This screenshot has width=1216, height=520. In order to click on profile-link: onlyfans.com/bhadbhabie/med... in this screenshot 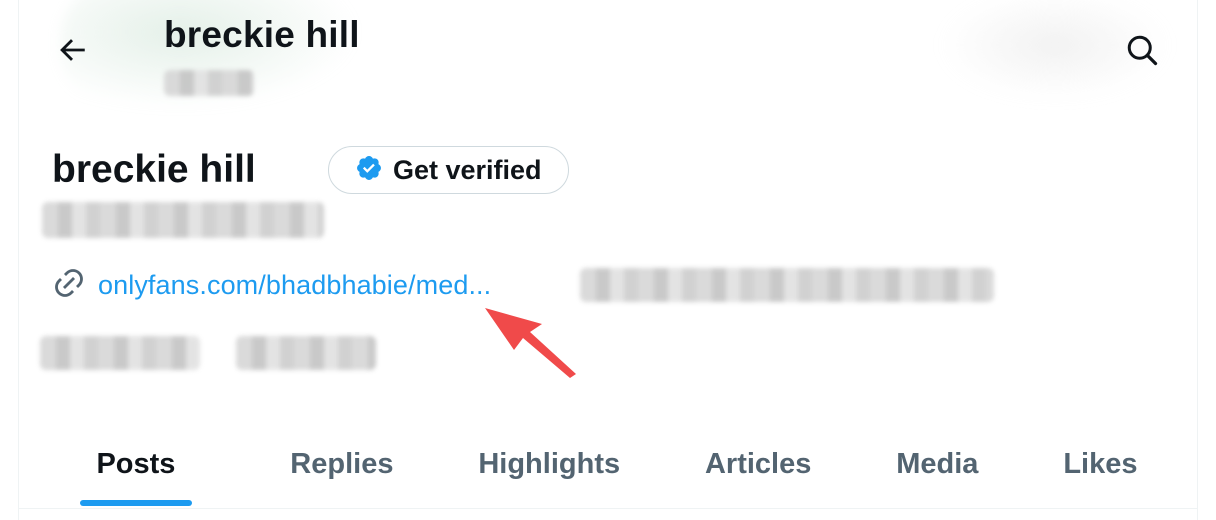, I will do `click(294, 285)`.